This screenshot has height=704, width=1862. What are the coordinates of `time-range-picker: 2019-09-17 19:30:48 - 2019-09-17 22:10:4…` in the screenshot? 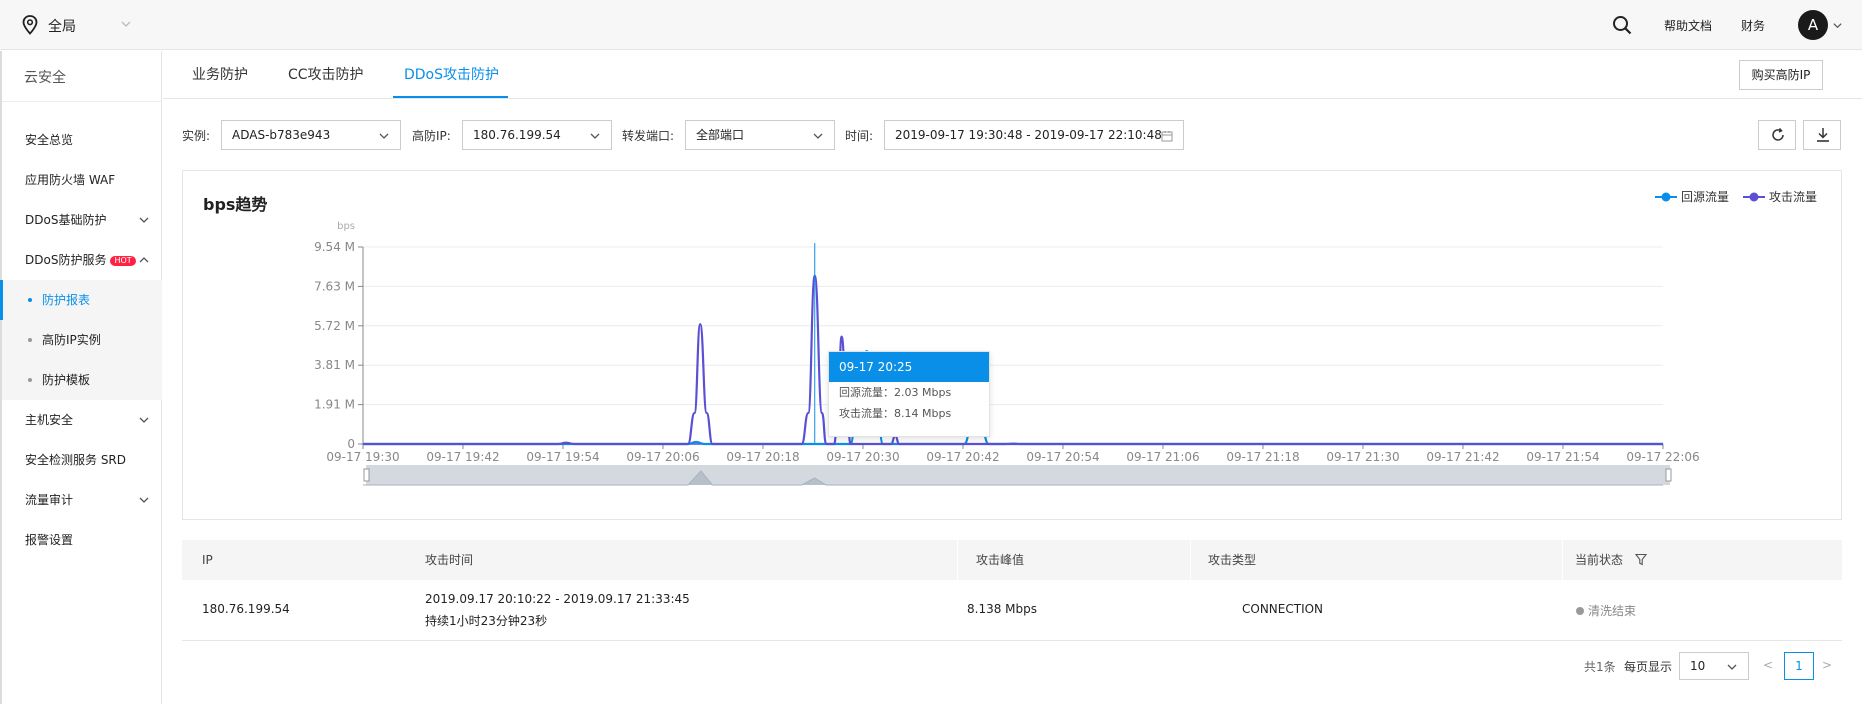 It's located at (1034, 135).